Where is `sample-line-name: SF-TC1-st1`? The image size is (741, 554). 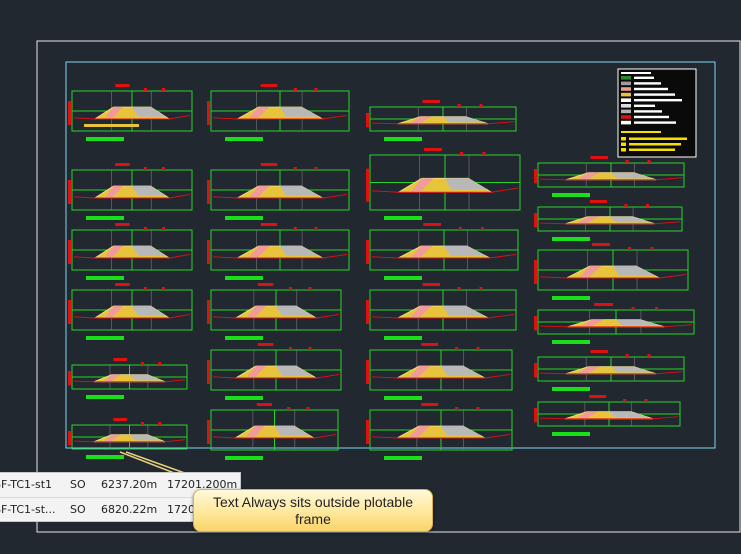
sample-line-name: SF-TC1-st1 is located at coordinates (26, 484).